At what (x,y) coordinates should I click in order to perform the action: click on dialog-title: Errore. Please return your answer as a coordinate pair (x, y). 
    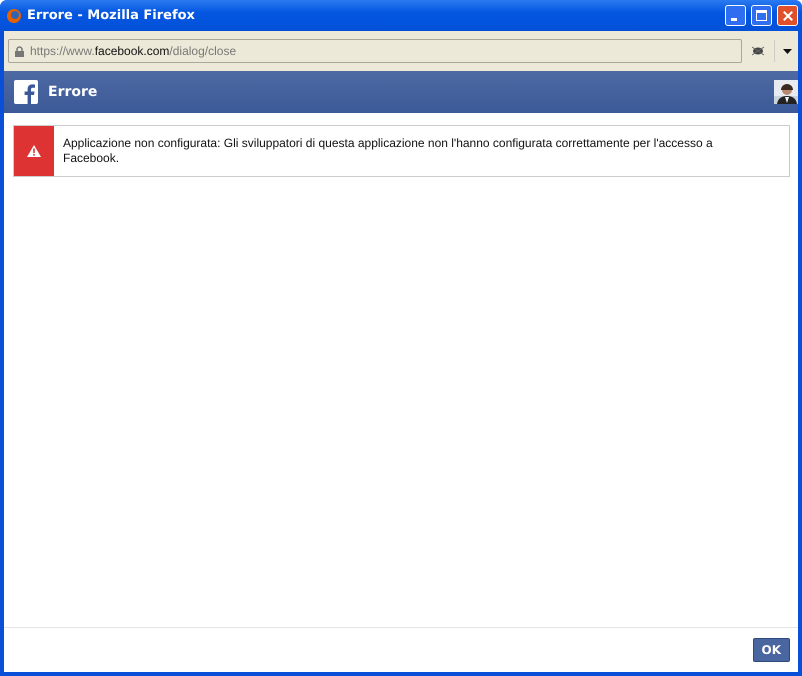
    Looking at the image, I should click on (73, 92).